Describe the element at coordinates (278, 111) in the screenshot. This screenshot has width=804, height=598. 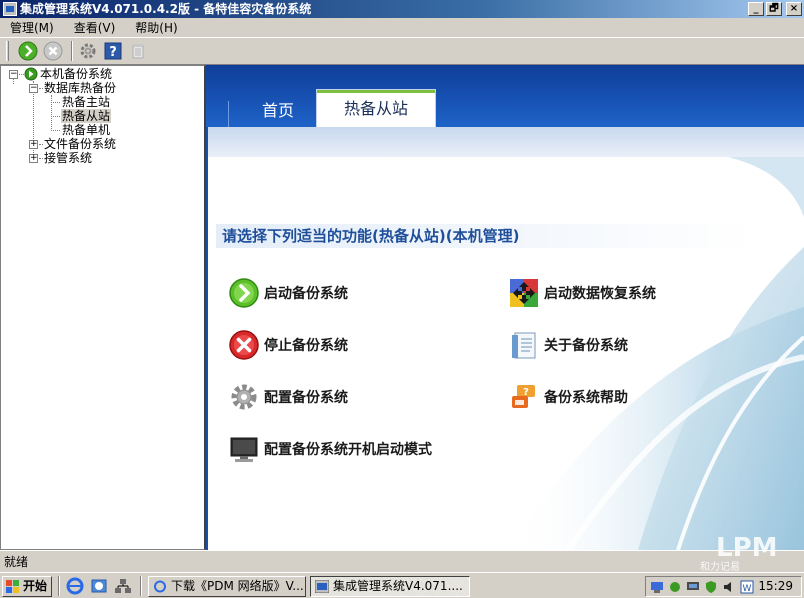
I see `tab-home: 首页` at that location.